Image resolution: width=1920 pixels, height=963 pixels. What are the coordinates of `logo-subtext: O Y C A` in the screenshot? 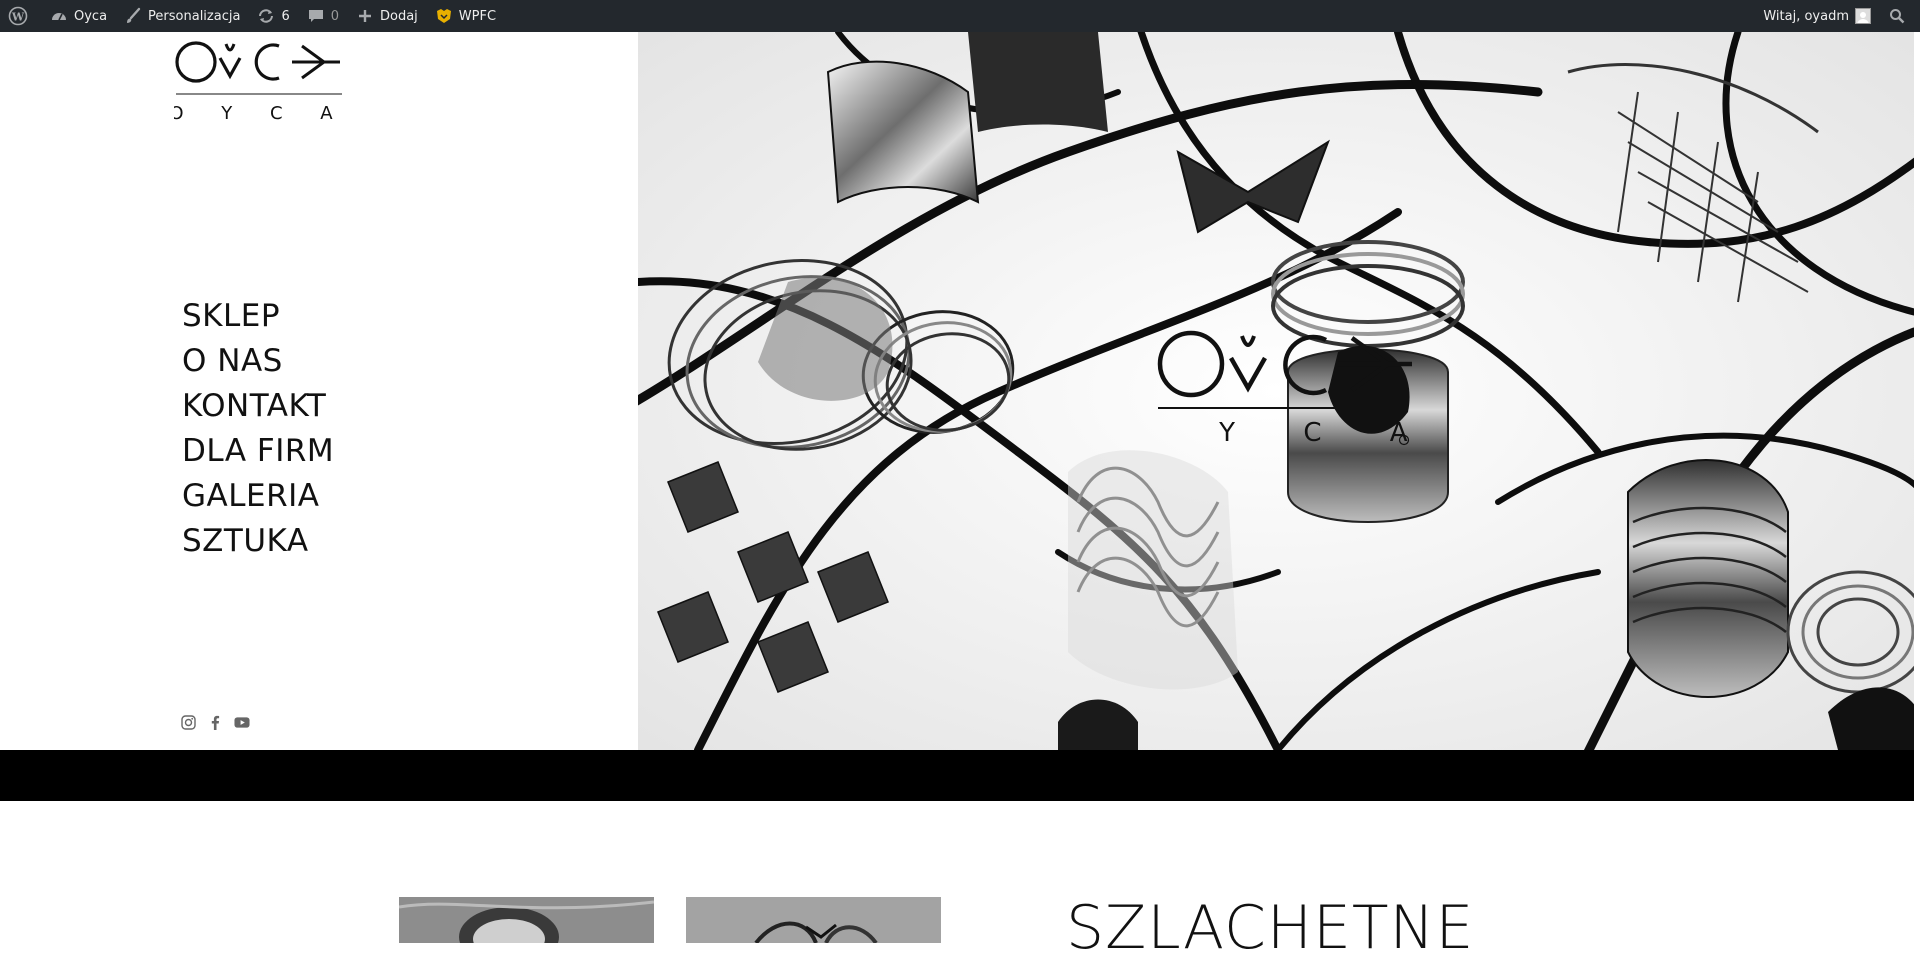 It's located at (259, 113).